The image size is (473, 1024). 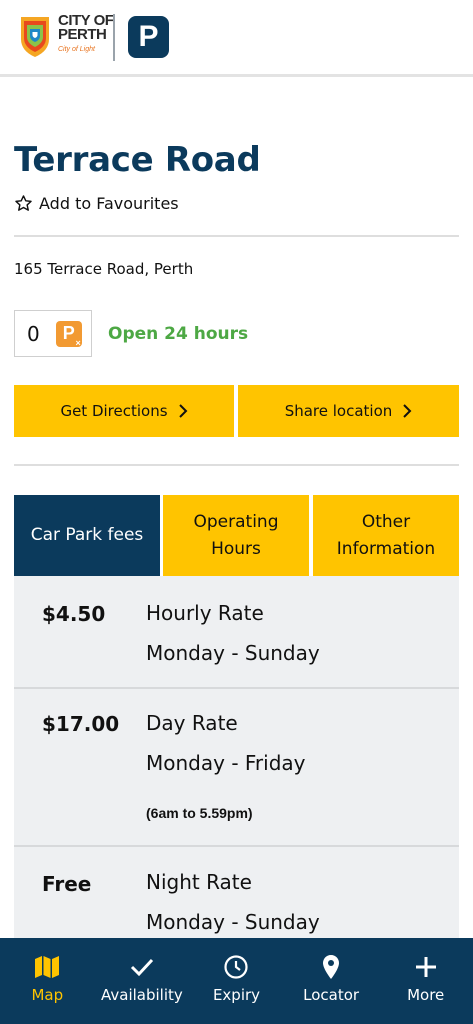 I want to click on star-outline-icon, so click(x=23, y=203).